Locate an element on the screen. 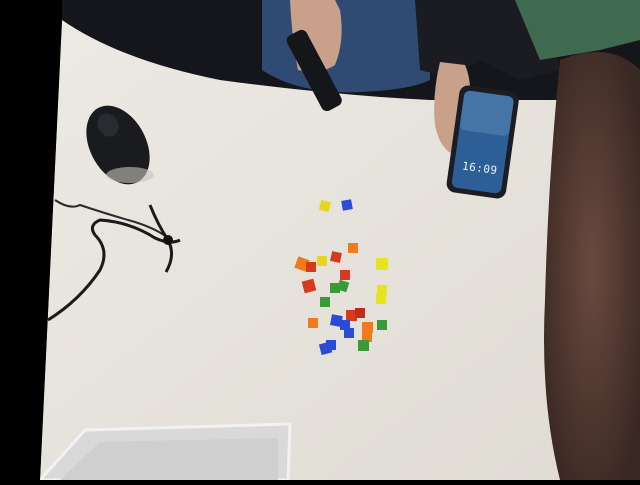  foreground-person is located at coordinates (592, 266).